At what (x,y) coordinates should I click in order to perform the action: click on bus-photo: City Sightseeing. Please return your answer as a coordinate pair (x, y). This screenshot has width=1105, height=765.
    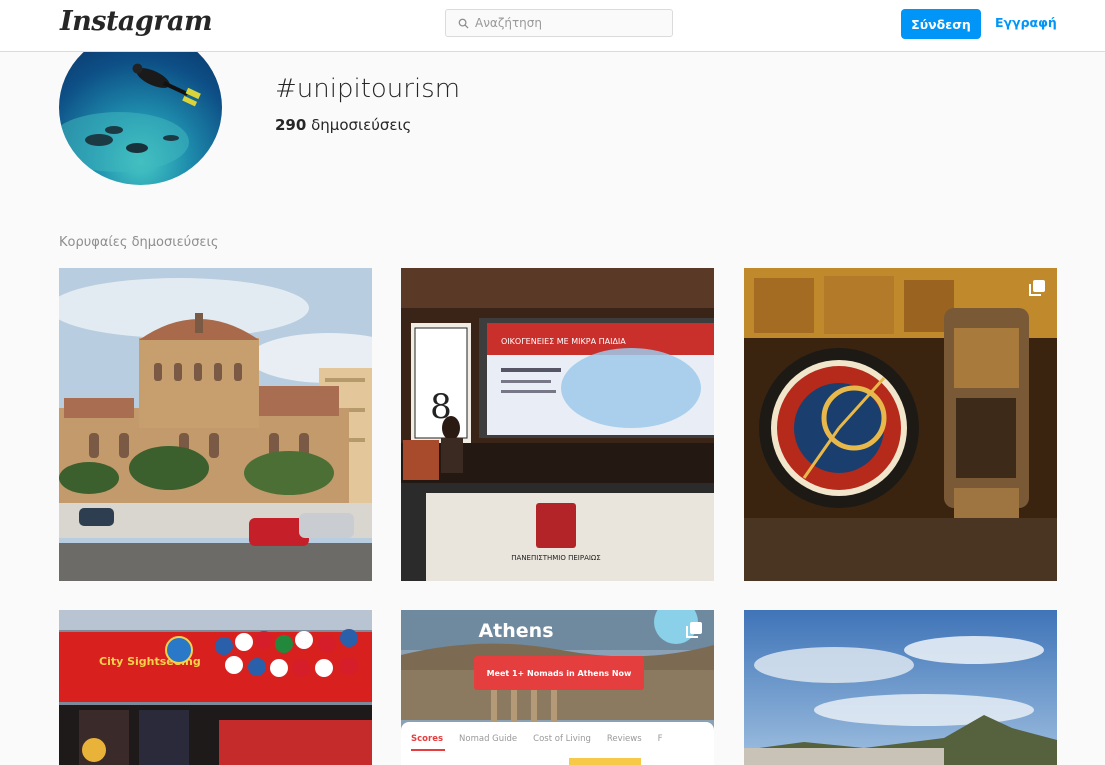
    Looking at the image, I should click on (215, 687).